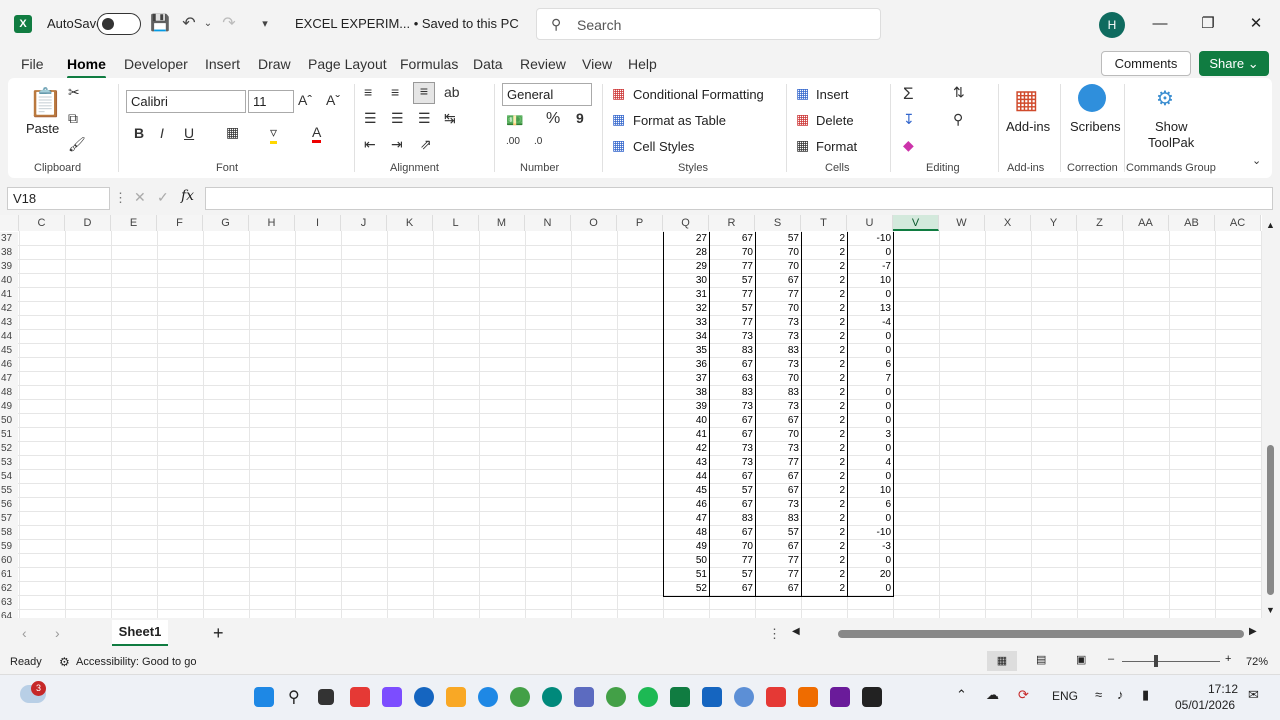  Describe the element at coordinates (407, 23) in the screenshot. I see `document-title: EXCEL EXPERIM... • Saved to this PC` at that location.